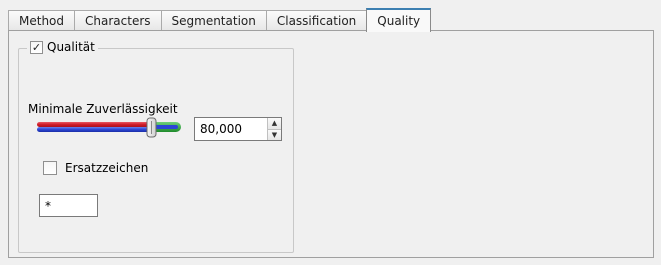 Image resolution: width=661 pixels, height=265 pixels. I want to click on quality-group-title: Qualität, so click(71, 47).